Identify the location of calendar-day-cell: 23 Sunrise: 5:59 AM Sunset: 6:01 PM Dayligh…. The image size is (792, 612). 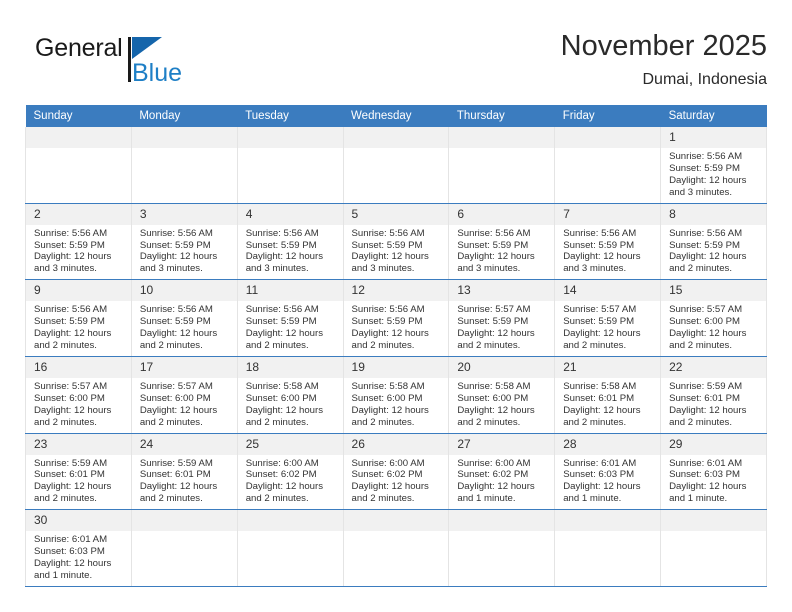
(78, 472).